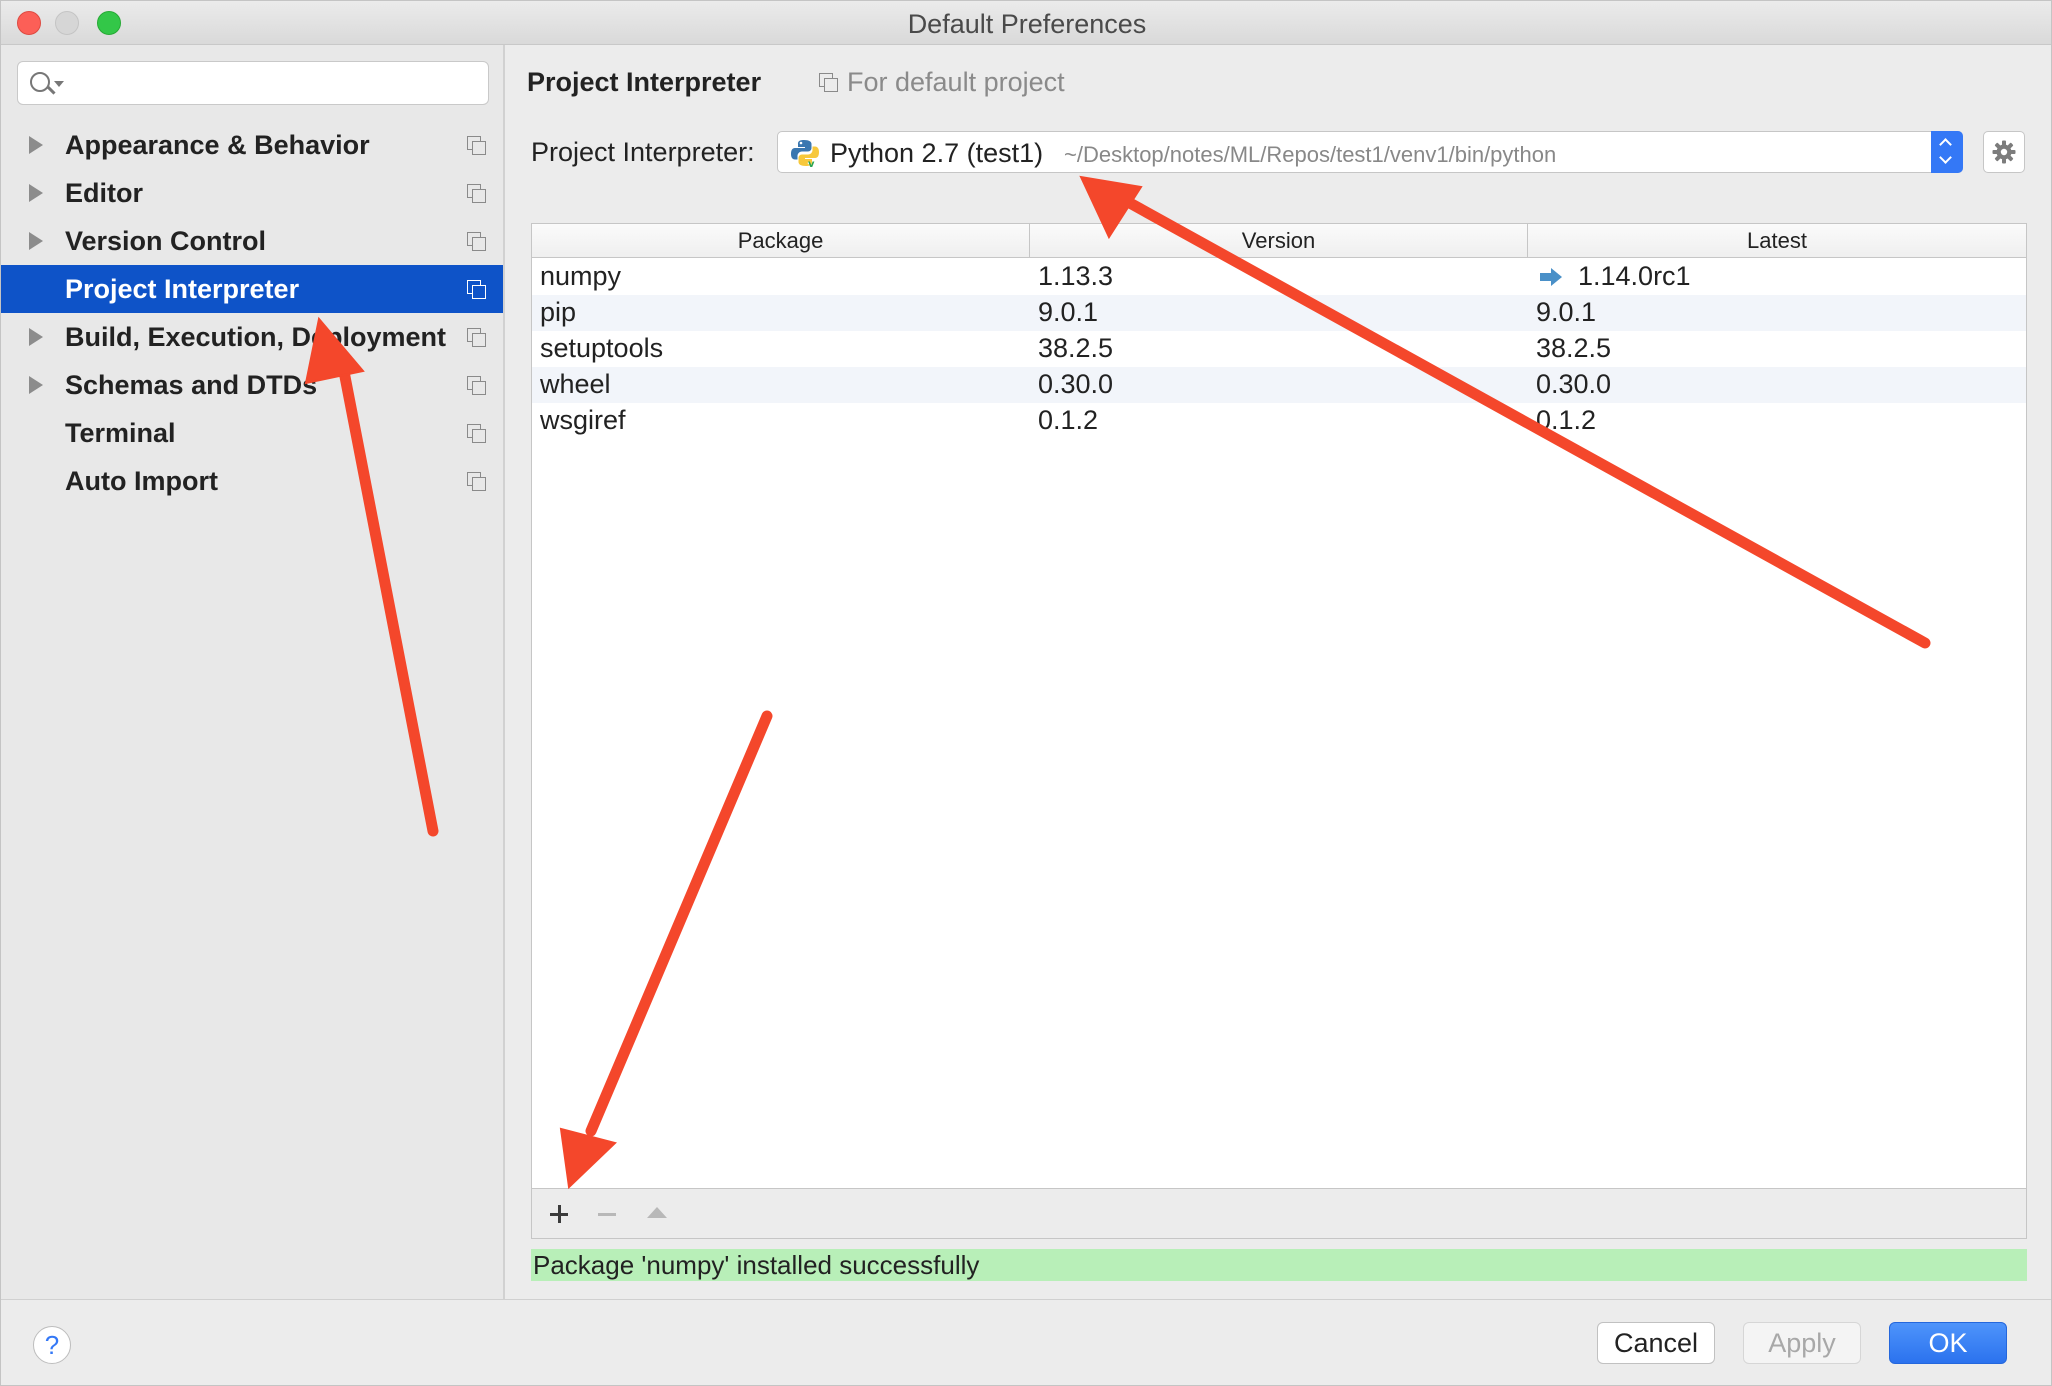 Image resolution: width=2052 pixels, height=1386 pixels. I want to click on package-latest: 38.2.5, so click(1574, 348).